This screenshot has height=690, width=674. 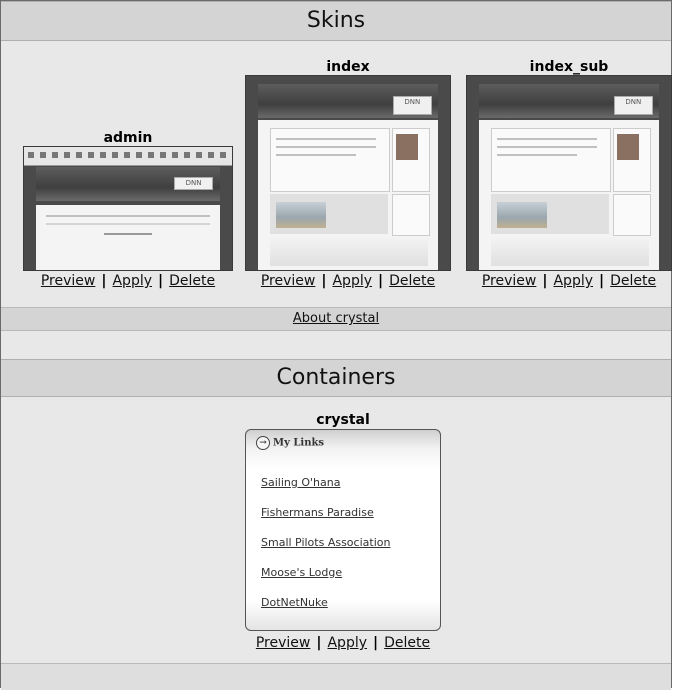 I want to click on skin-admin-thumbnail: DNN, so click(x=128, y=208).